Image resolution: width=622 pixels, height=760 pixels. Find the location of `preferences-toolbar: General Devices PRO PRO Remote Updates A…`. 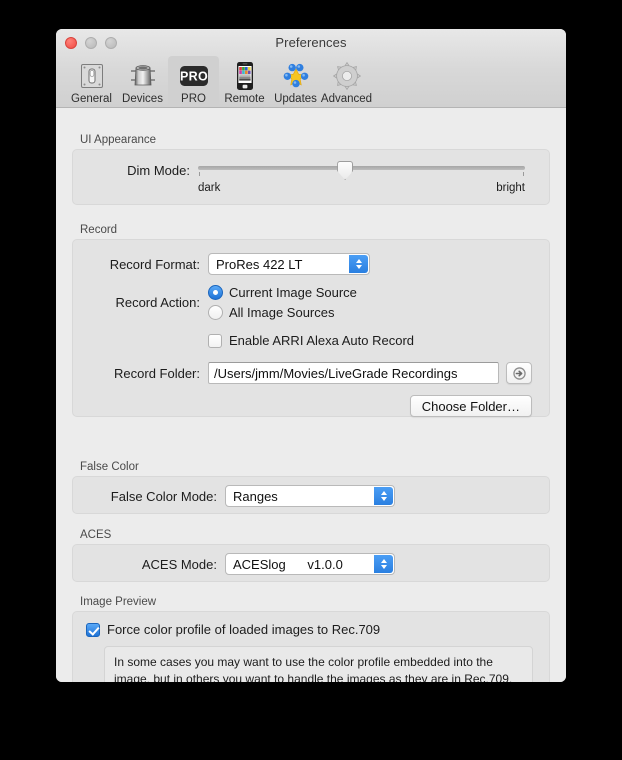

preferences-toolbar: General Devices PRO PRO Remote Updates A… is located at coordinates (219, 81).